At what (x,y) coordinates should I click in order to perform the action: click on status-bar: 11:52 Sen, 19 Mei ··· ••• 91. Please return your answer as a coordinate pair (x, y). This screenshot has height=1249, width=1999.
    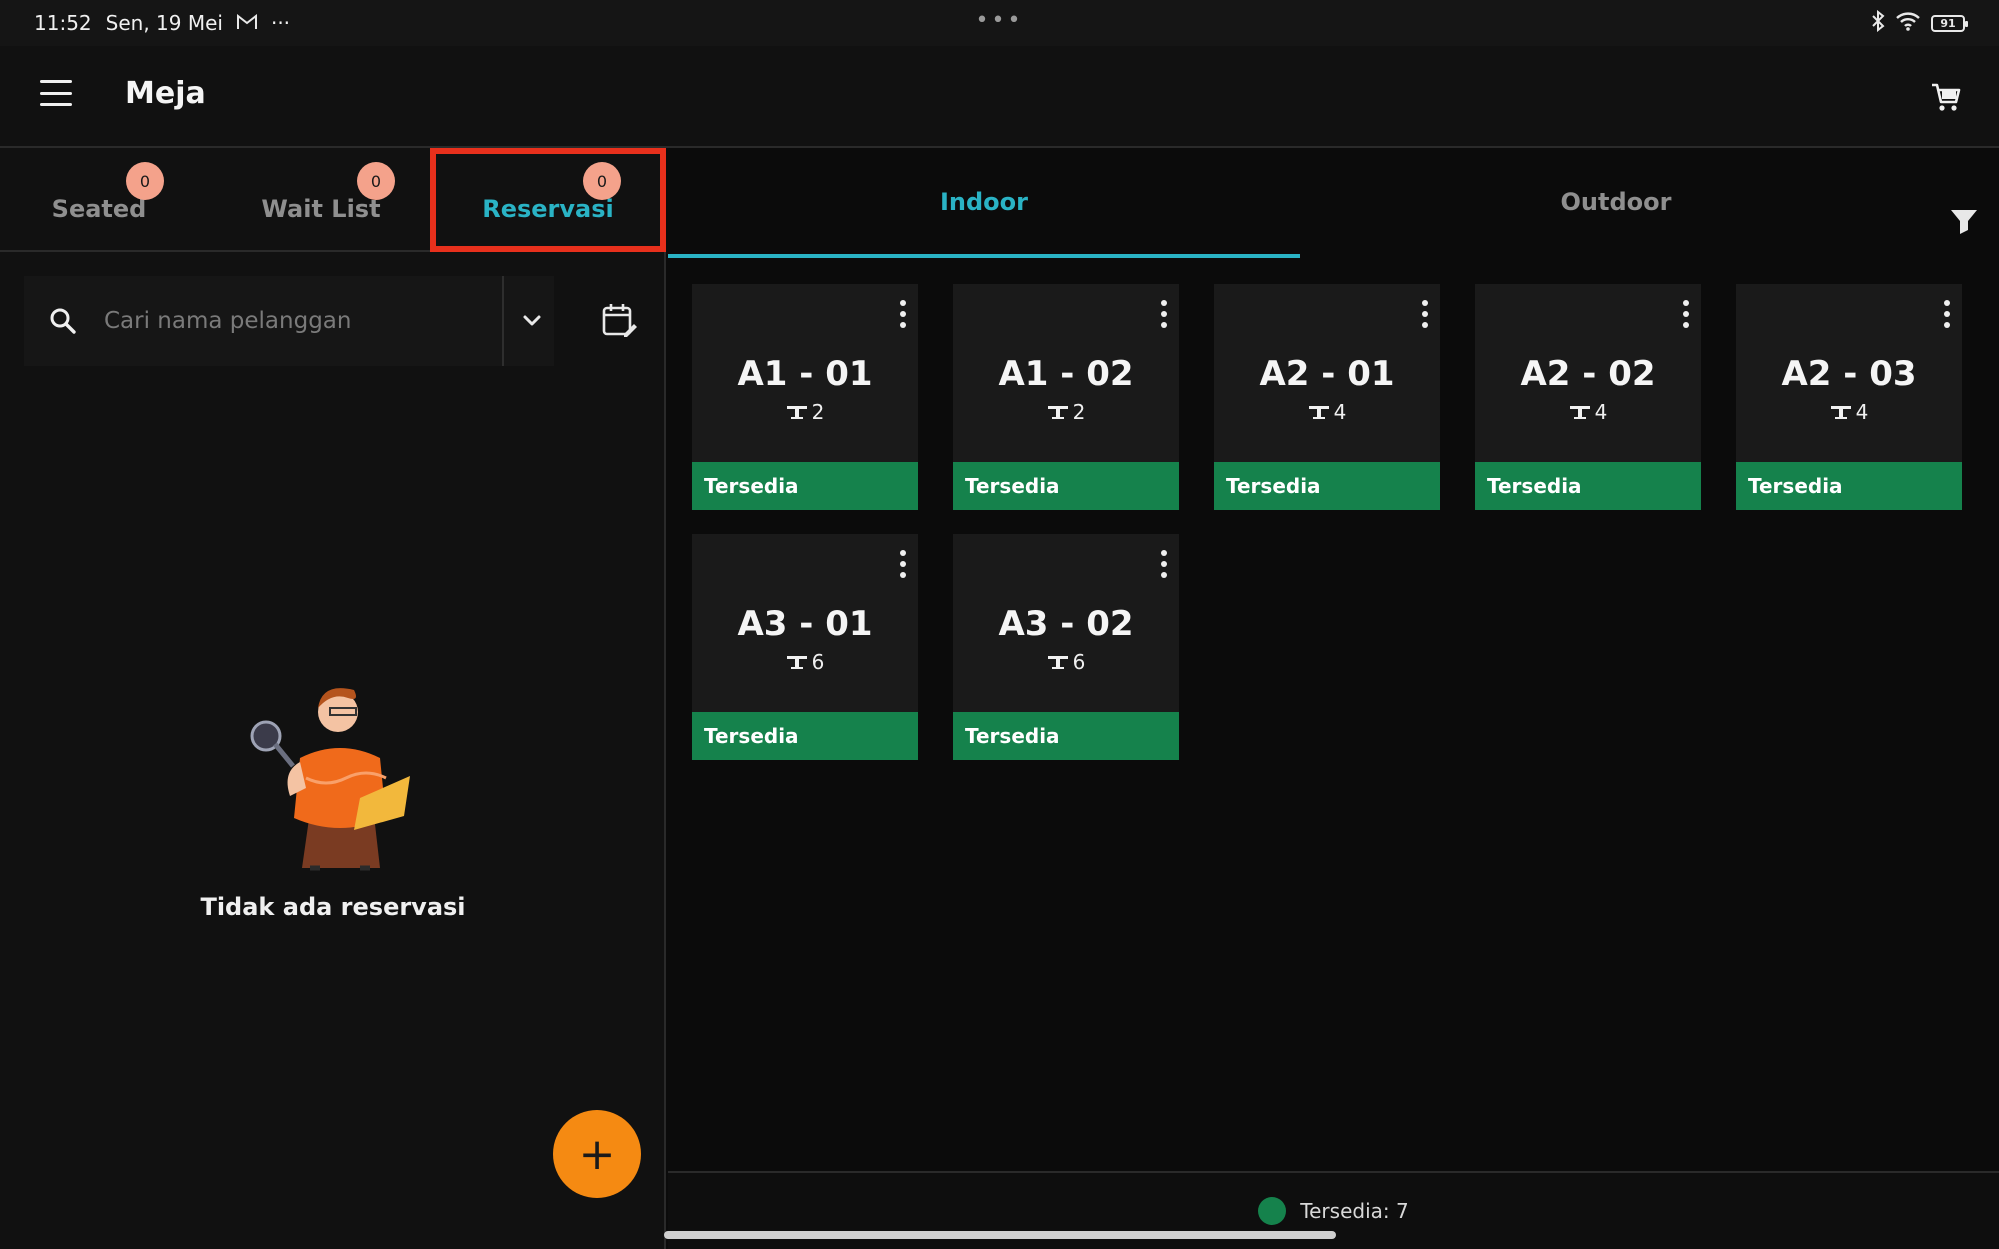
    Looking at the image, I should click on (999, 23).